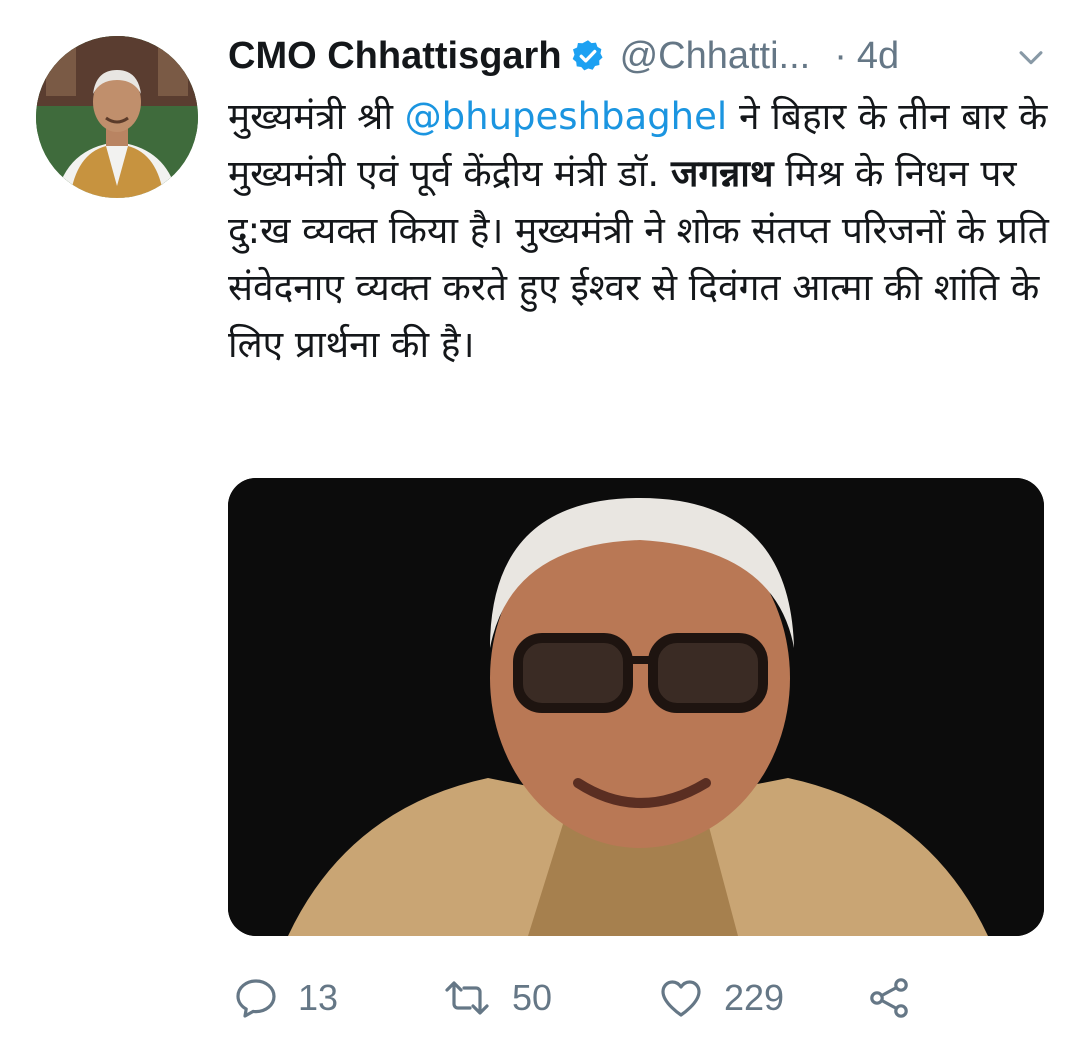 Image resolution: width=1080 pixels, height=1043 pixels. Describe the element at coordinates (285, 998) in the screenshot. I see `reply-button: 13` at that location.